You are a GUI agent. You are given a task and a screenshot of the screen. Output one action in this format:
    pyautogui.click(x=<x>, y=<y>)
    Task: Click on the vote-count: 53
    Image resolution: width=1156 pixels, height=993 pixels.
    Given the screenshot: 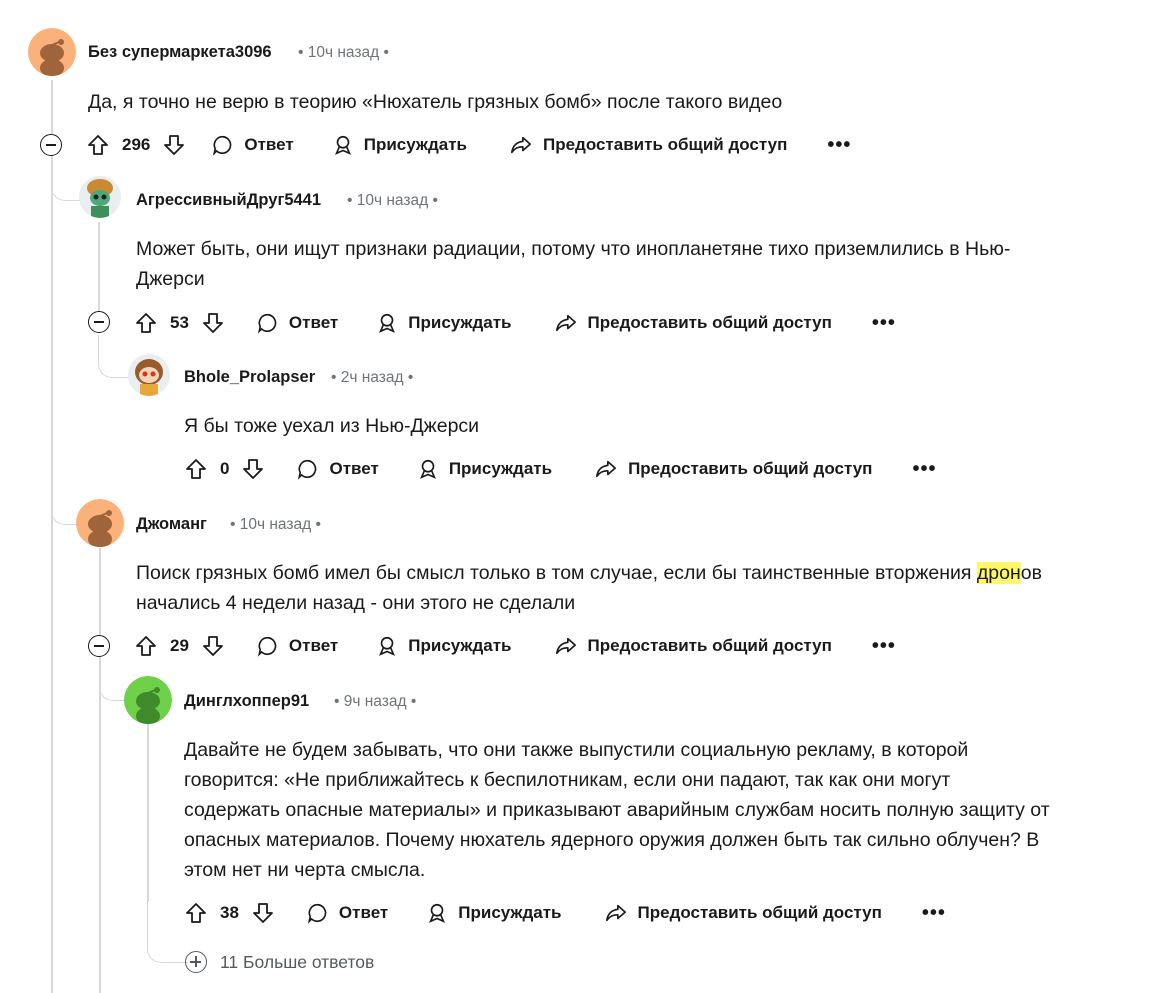 What is the action you would take?
    pyautogui.click(x=179, y=322)
    